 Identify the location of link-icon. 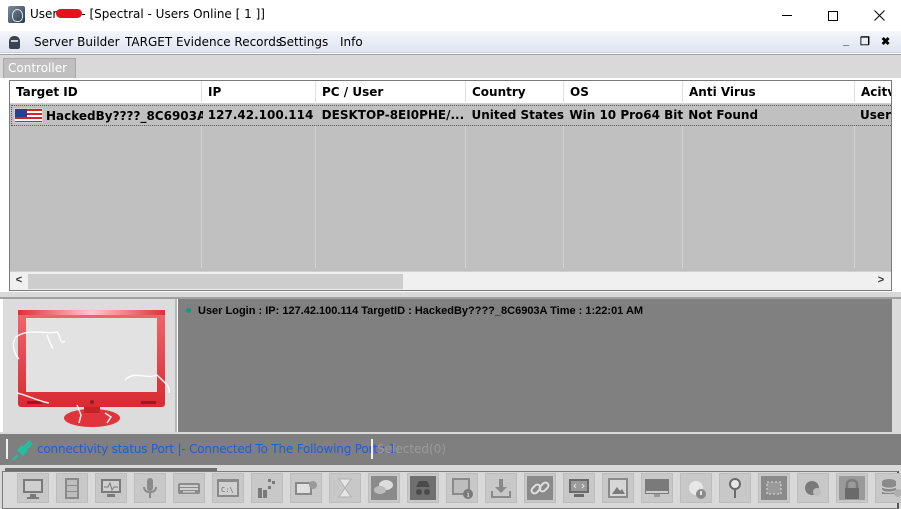
(540, 488).